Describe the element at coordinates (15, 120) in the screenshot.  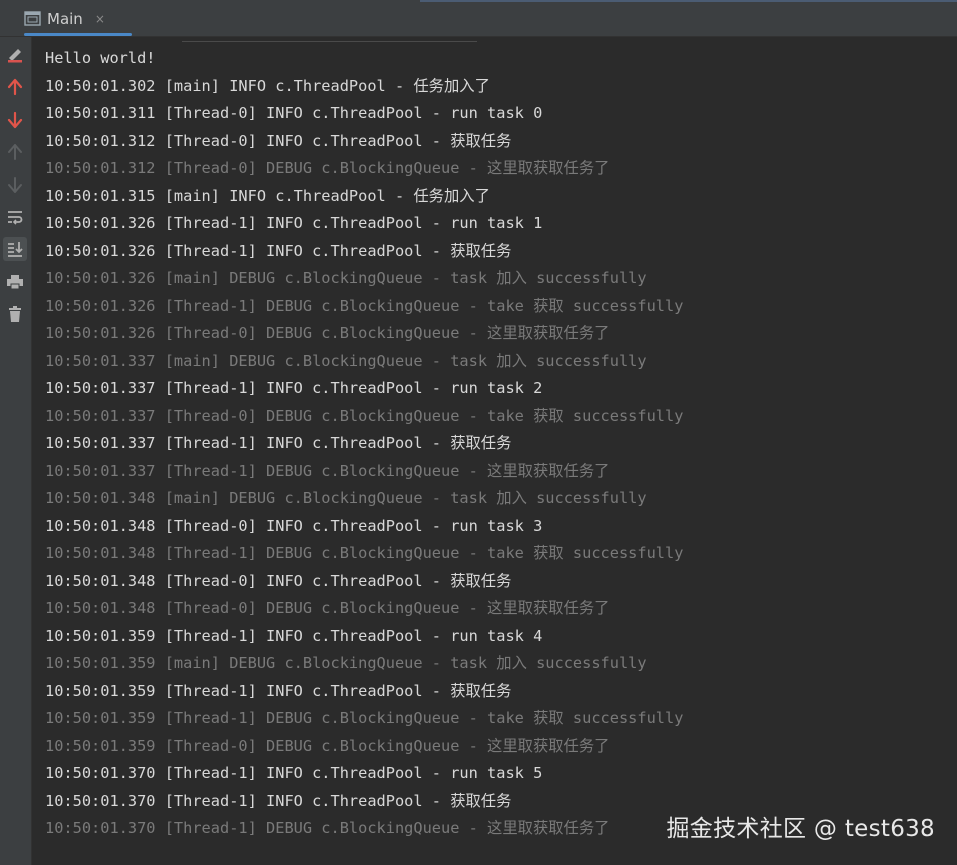
I see `arrow-down-red-icon` at that location.